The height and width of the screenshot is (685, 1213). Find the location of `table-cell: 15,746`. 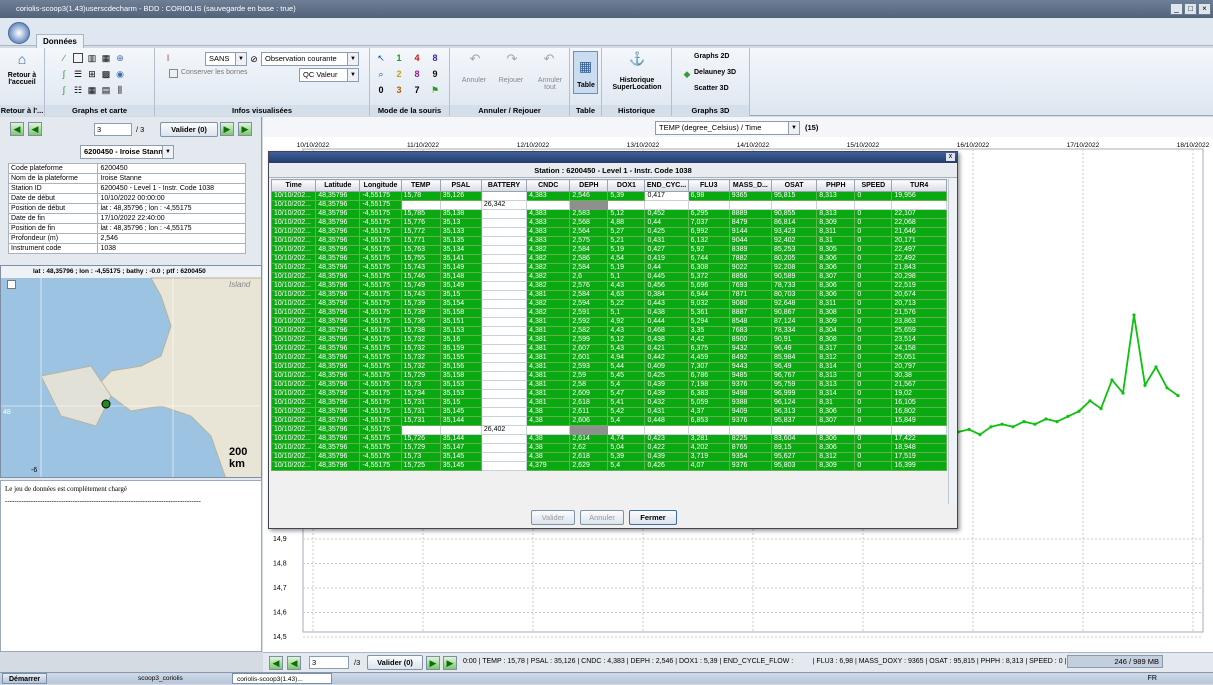

table-cell: 15,746 is located at coordinates (420, 277).